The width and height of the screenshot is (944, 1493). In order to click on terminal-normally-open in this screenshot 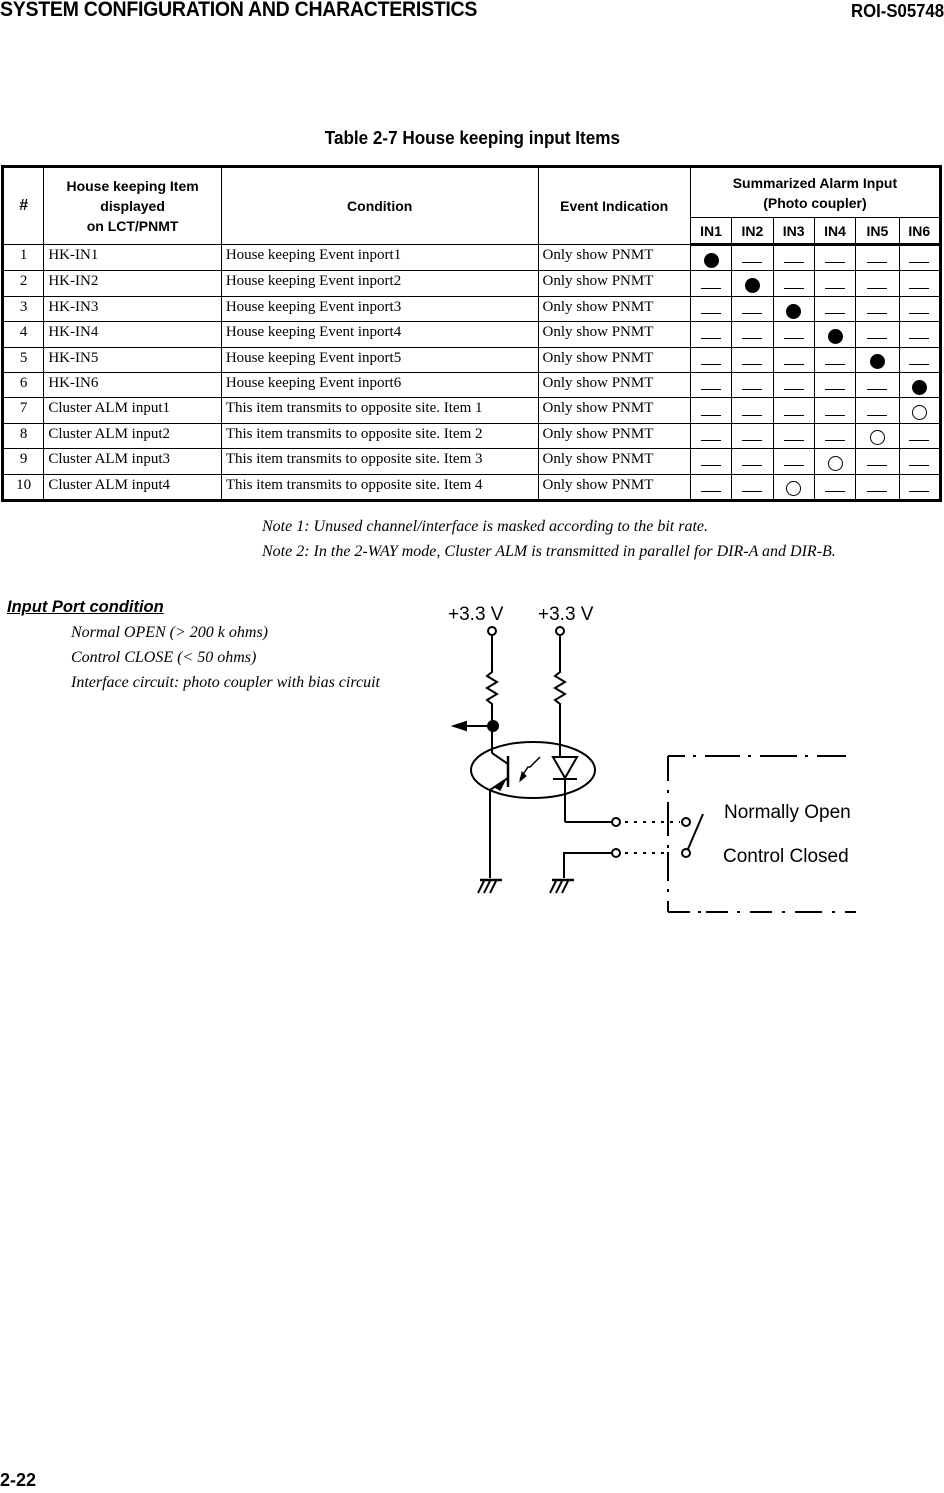, I will do `click(616, 822)`.